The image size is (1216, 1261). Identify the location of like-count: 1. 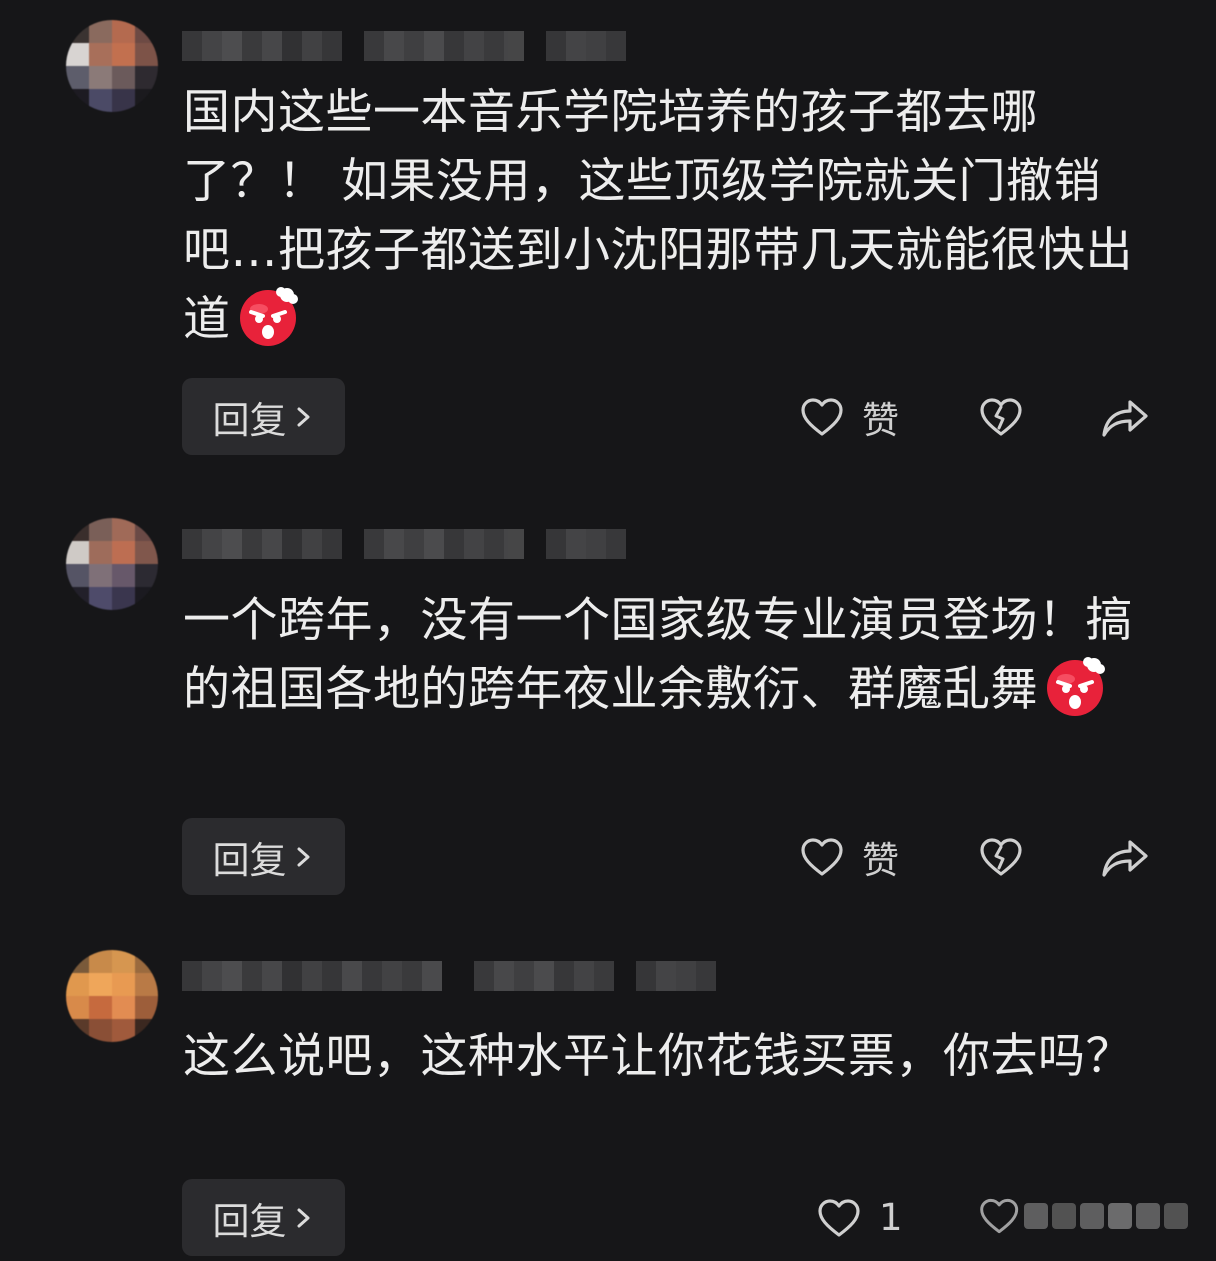
(891, 1217).